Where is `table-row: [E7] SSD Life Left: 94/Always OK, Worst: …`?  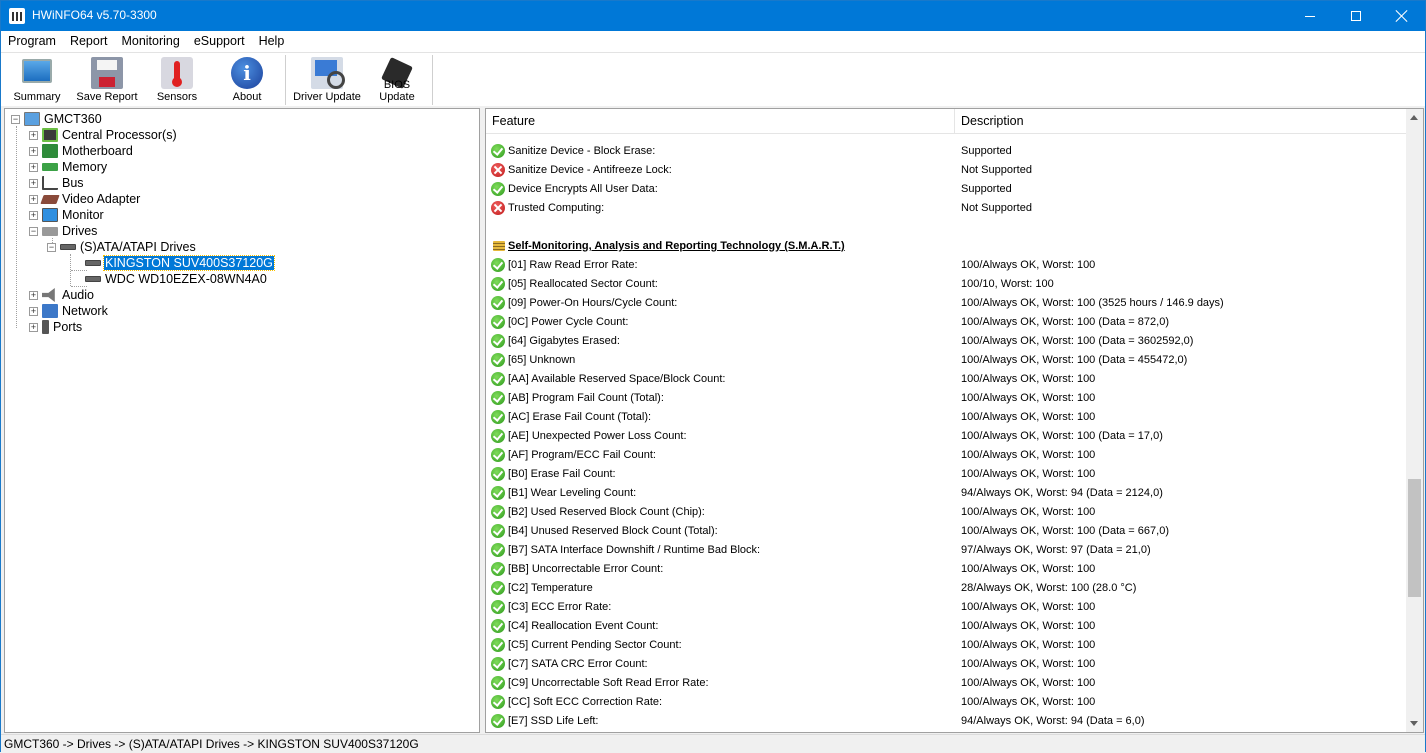 table-row: [E7] SSD Life Left: 94/Always OK, Worst: … is located at coordinates (946, 721).